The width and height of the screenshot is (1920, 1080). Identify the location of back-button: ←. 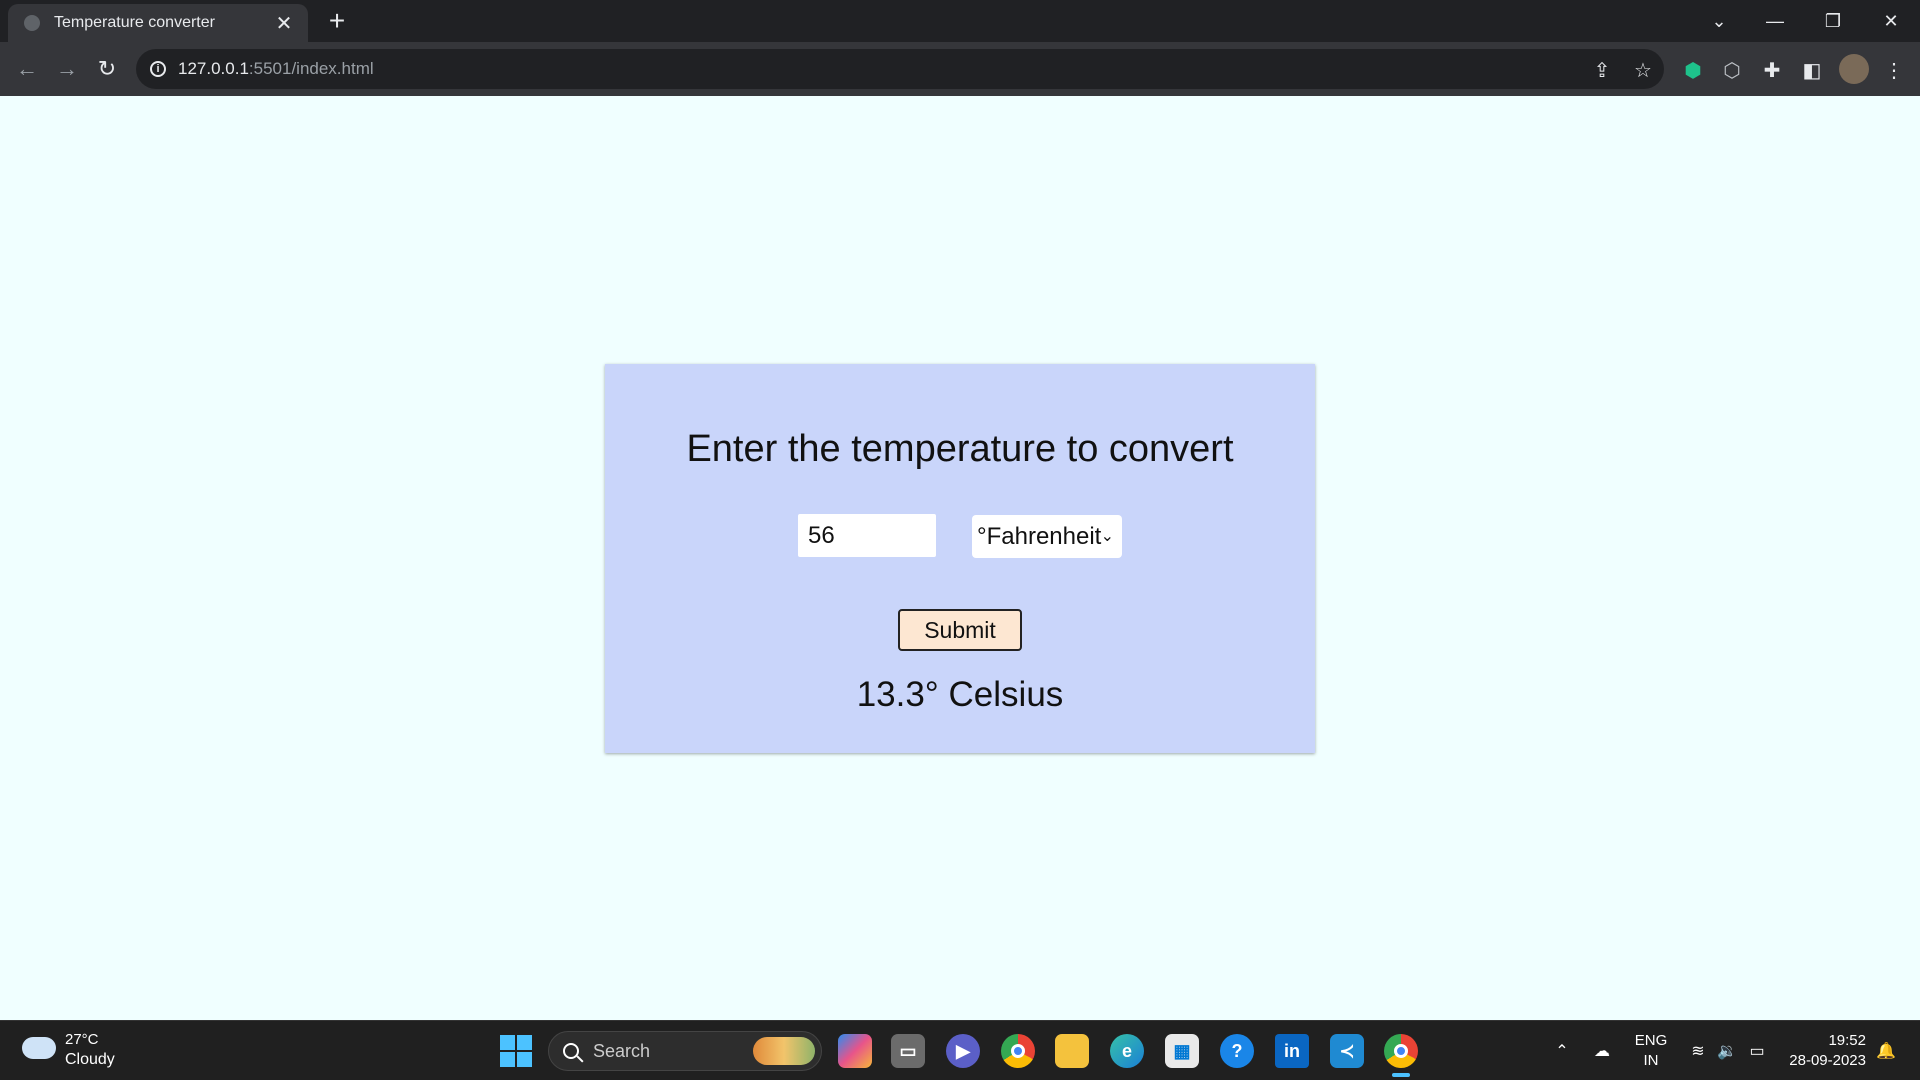
(27, 69).